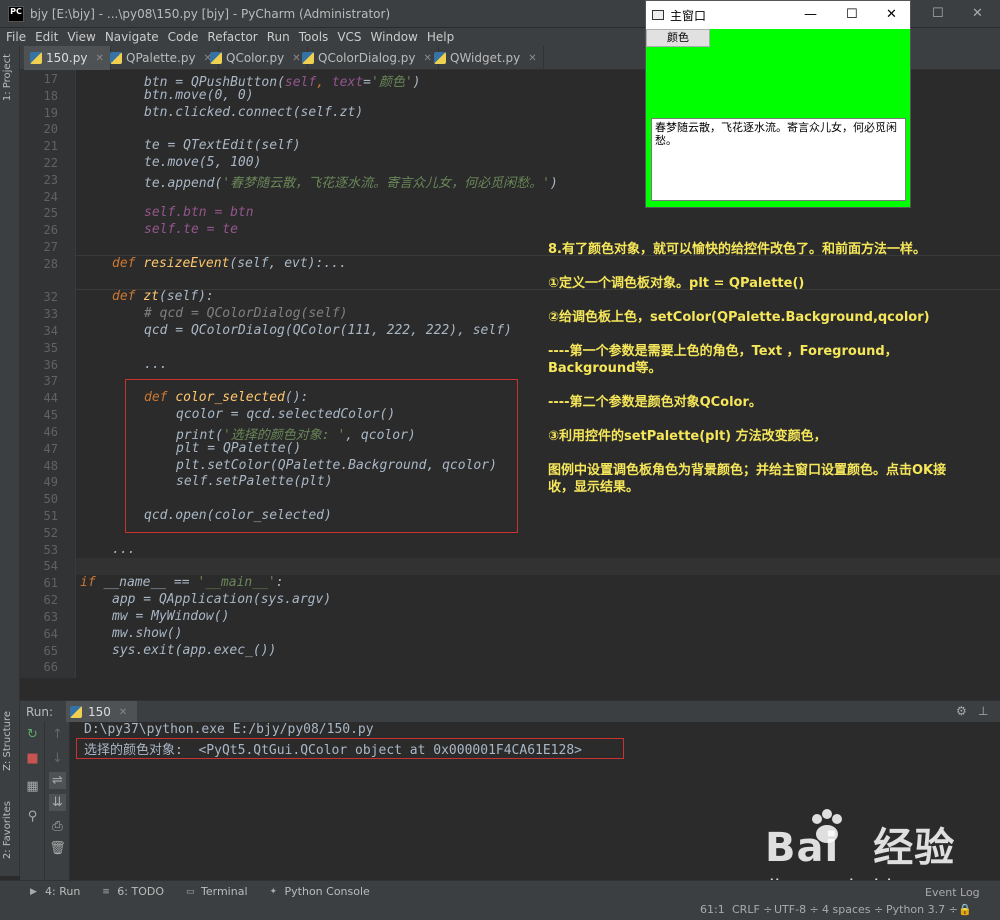 The image size is (1000, 920). I want to click on line-number: 61, so click(50, 583).